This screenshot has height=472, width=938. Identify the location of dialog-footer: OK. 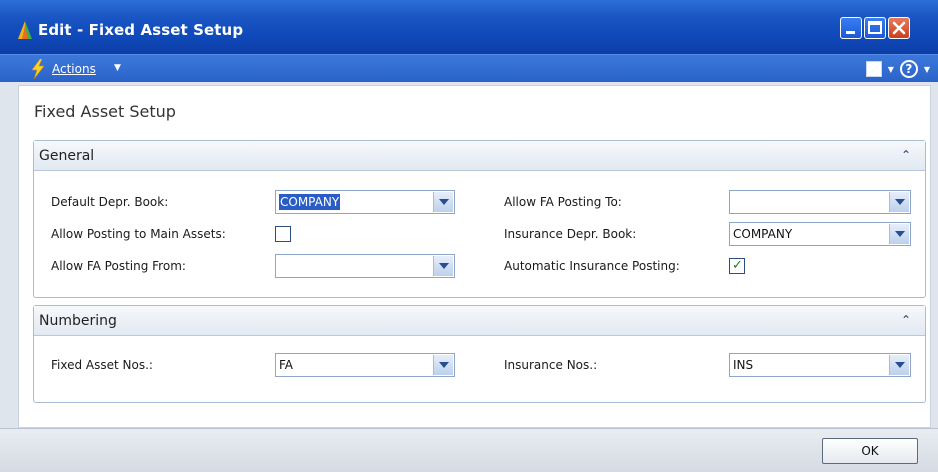
(469, 450).